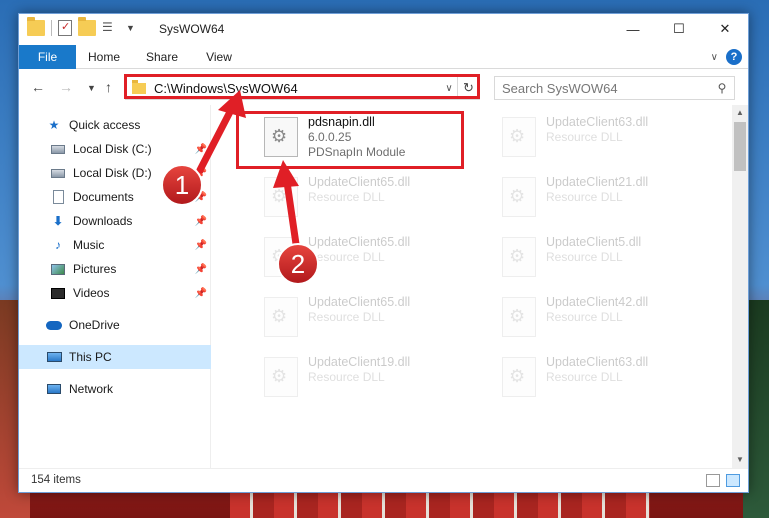  I want to click on downloads-icon: ⬇, so click(58, 221).